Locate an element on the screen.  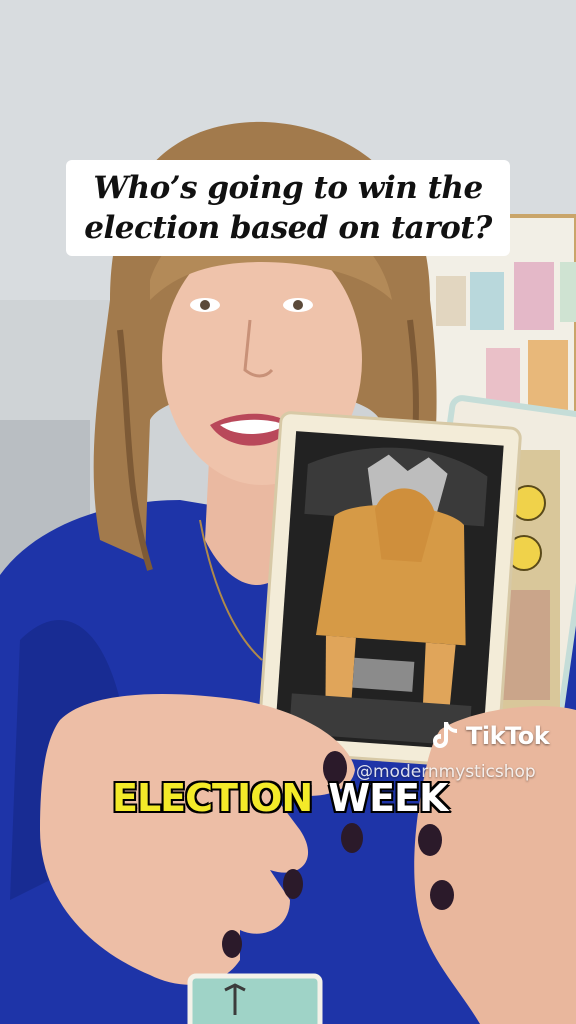
tiktok-brand: TikTok is located at coordinates (508, 736).